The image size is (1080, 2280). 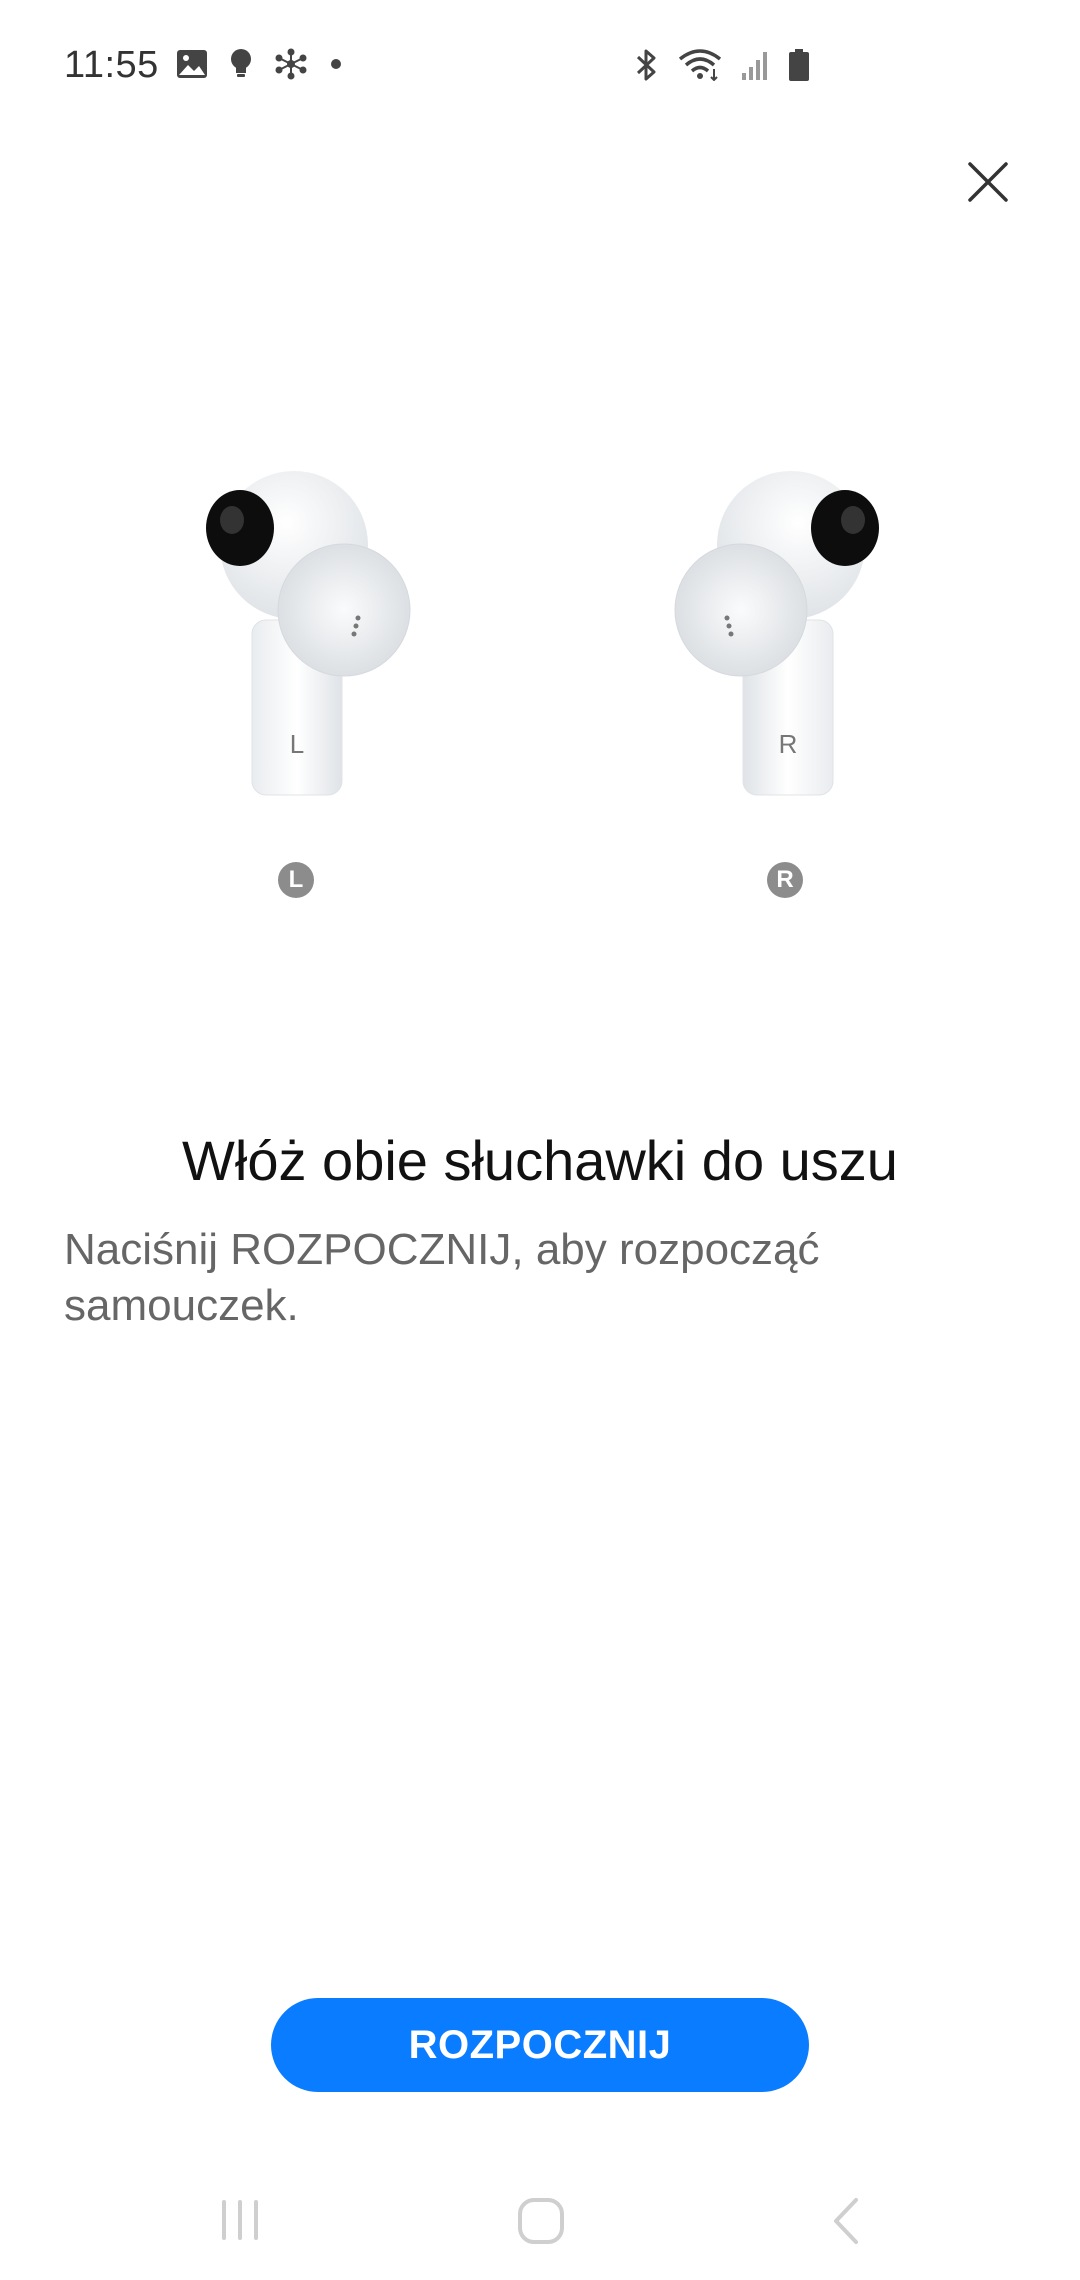 What do you see at coordinates (192, 64) in the screenshot?
I see `image-icon` at bounding box center [192, 64].